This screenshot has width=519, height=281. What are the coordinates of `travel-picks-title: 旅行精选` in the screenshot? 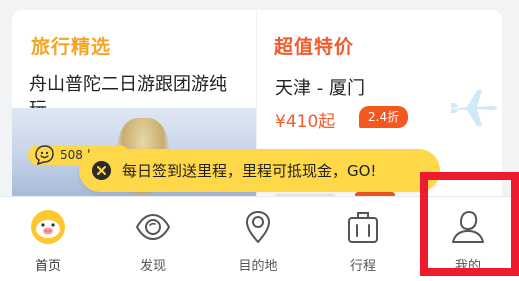 It's located at (71, 47).